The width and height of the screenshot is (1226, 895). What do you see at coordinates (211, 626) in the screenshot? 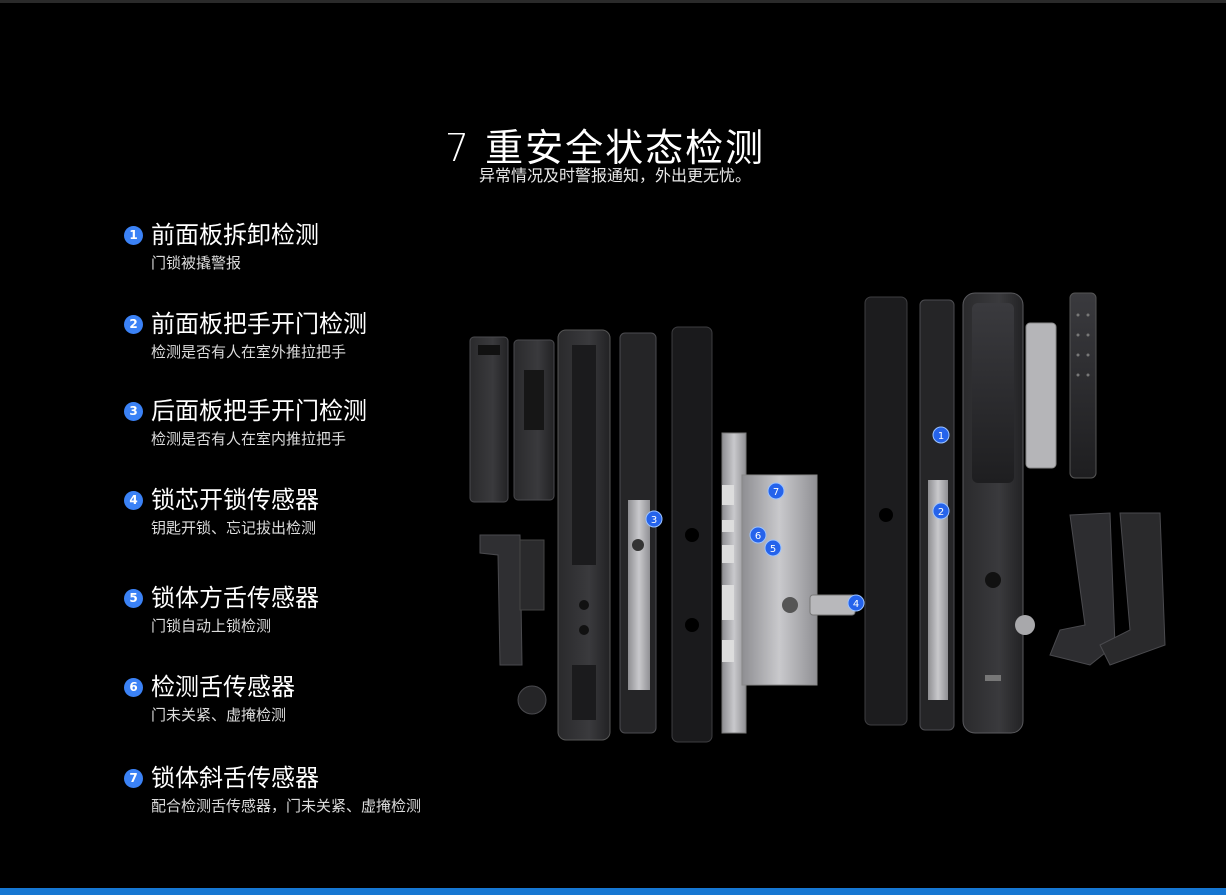
I see `feature-description: 门锁自动上锁检测` at bounding box center [211, 626].